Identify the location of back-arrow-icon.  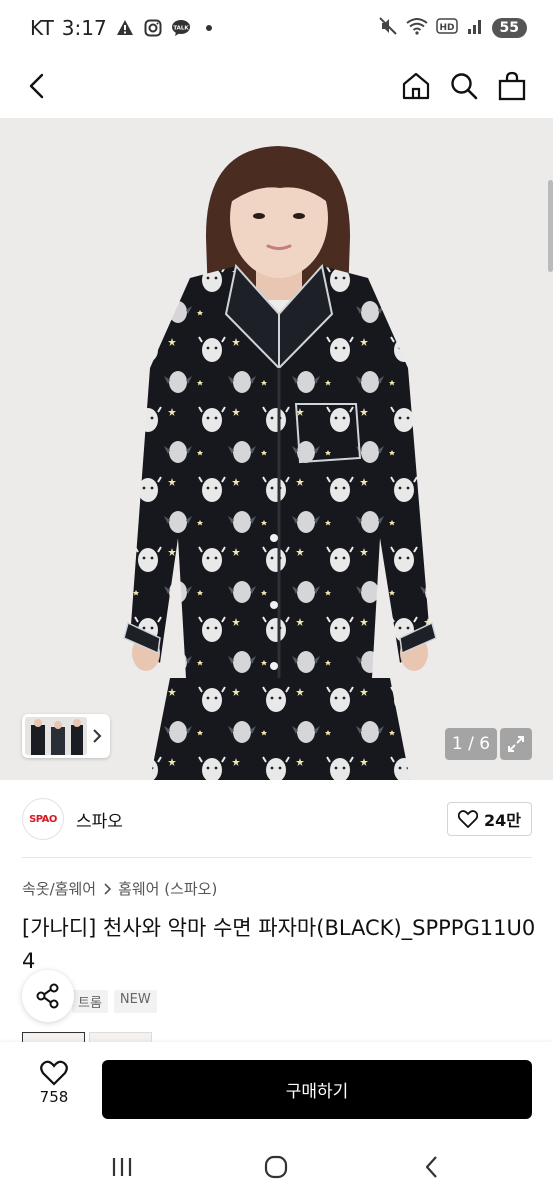
(36, 86).